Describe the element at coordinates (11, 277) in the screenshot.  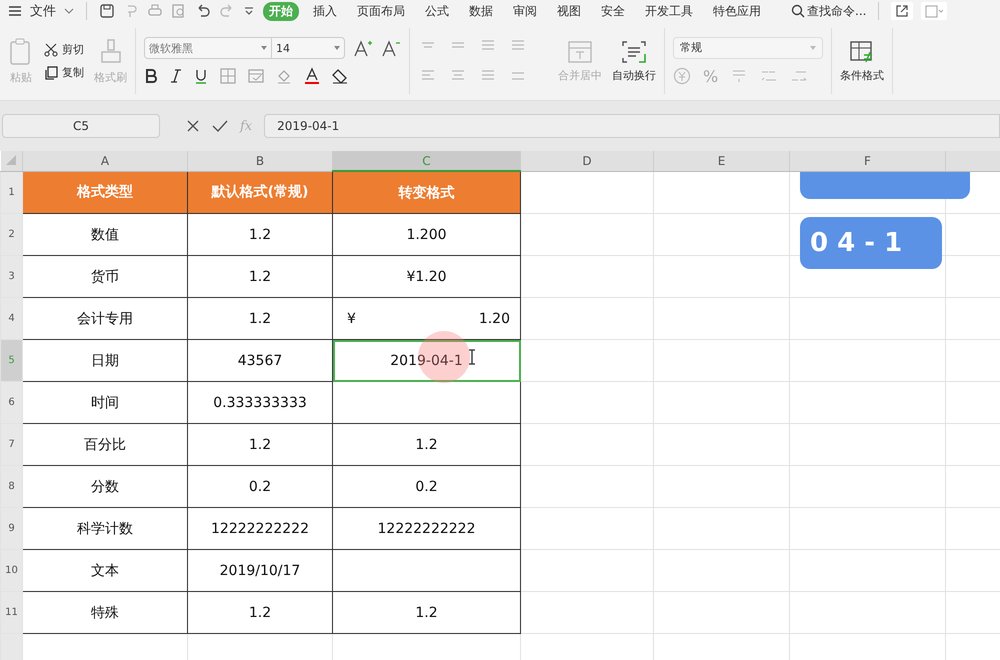
I see `row-header: 3` at that location.